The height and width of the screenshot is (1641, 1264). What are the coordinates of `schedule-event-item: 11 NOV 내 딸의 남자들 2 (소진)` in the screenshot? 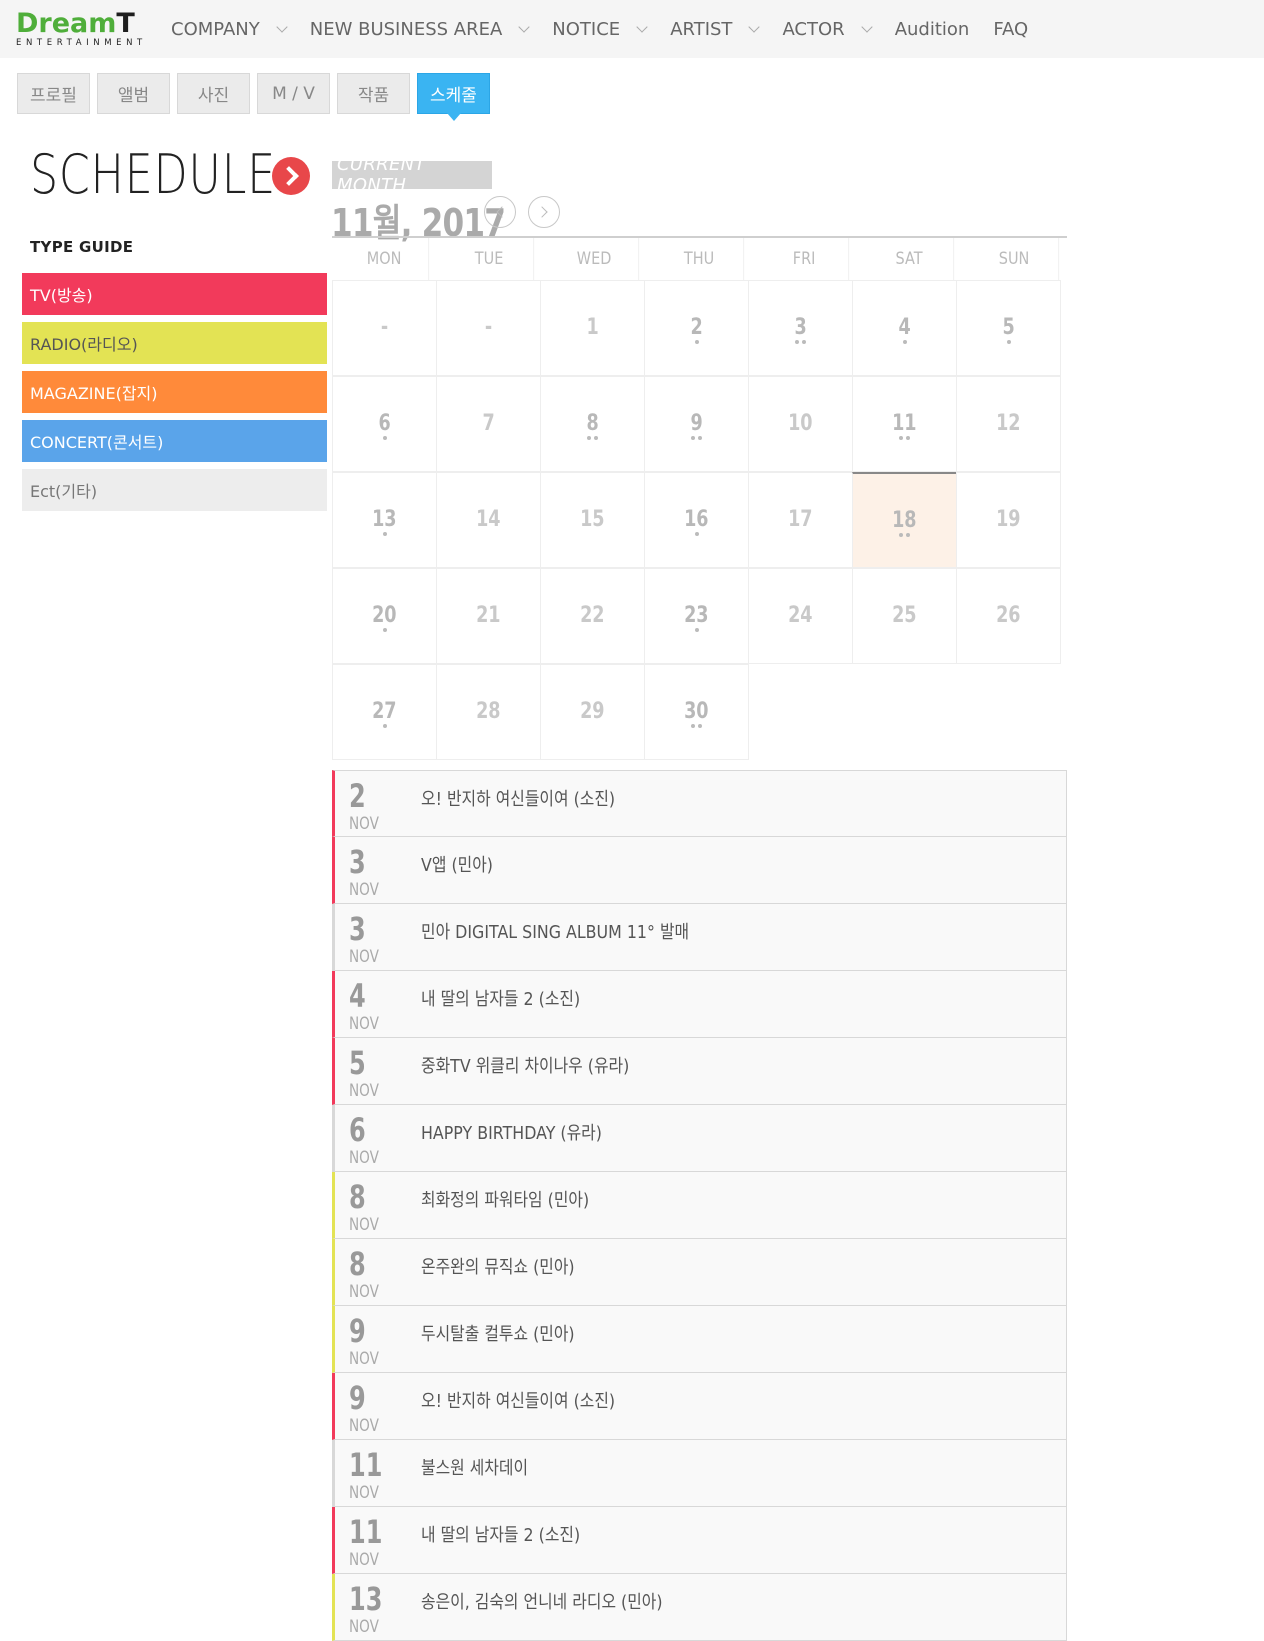 It's located at (699, 1540).